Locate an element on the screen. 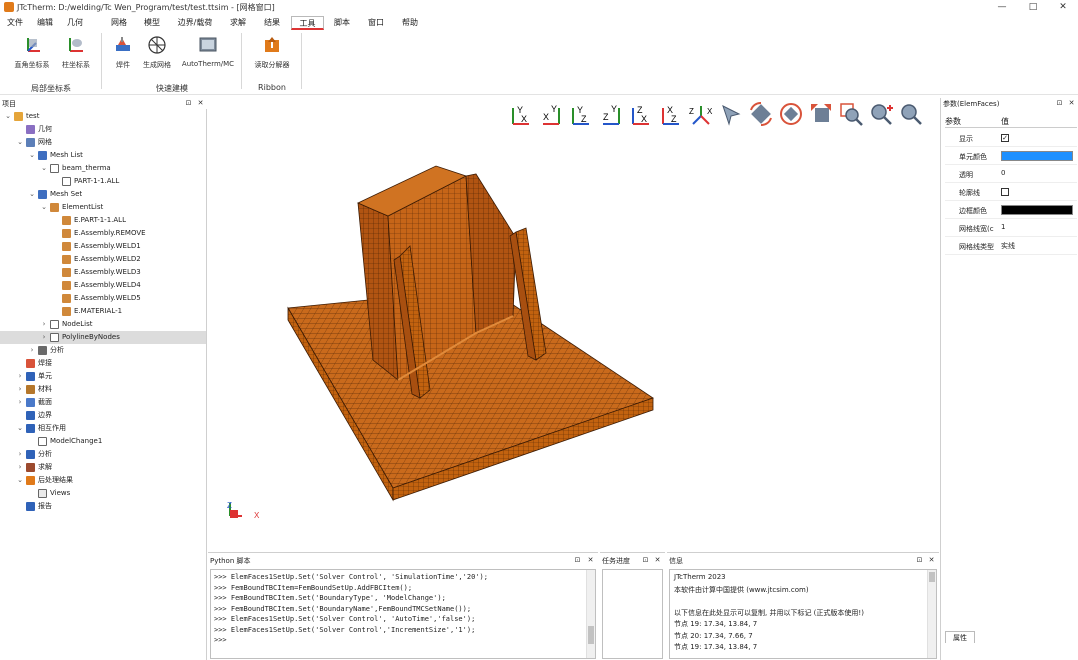  close-button: ✕ is located at coordinates (1063, 7).